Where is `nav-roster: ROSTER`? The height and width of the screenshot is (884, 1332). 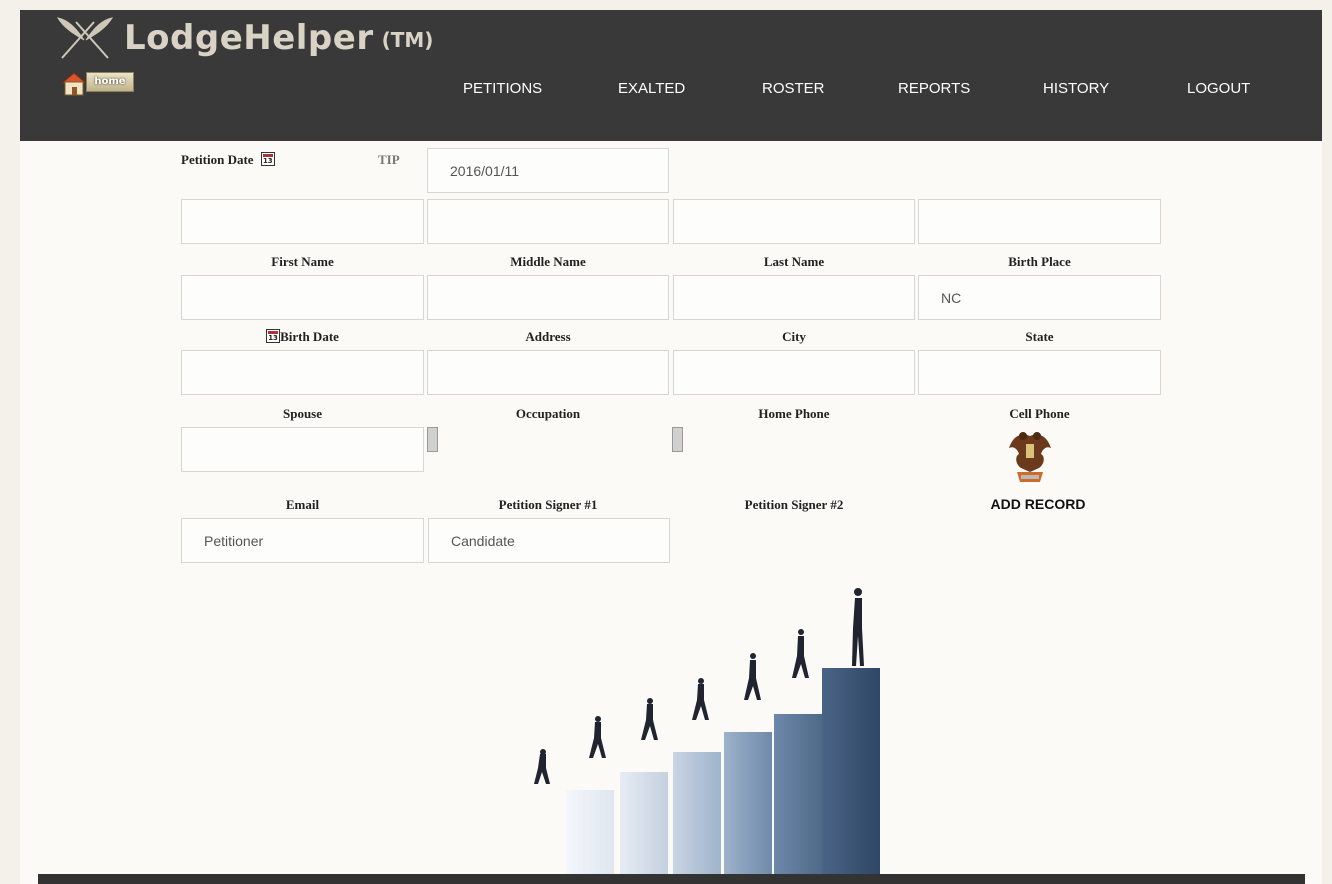 nav-roster: ROSTER is located at coordinates (793, 88).